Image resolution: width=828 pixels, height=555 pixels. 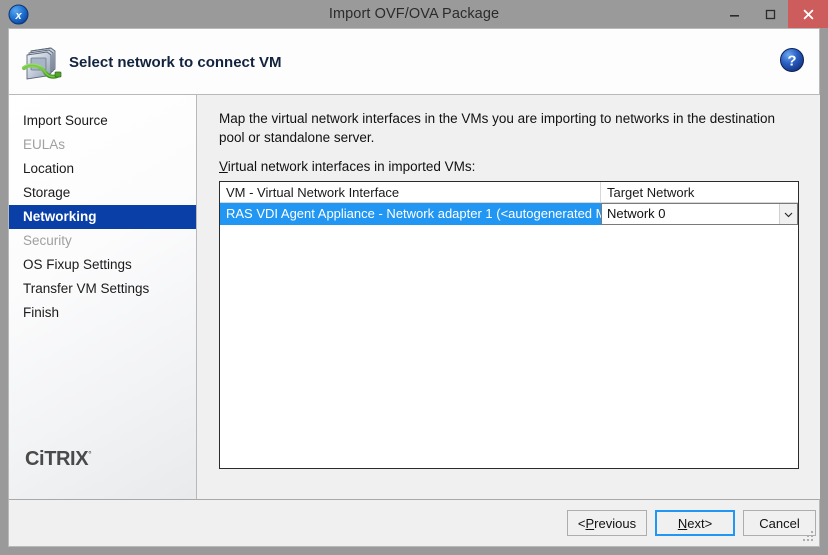 I want to click on next-accel: N, so click(x=682, y=523).